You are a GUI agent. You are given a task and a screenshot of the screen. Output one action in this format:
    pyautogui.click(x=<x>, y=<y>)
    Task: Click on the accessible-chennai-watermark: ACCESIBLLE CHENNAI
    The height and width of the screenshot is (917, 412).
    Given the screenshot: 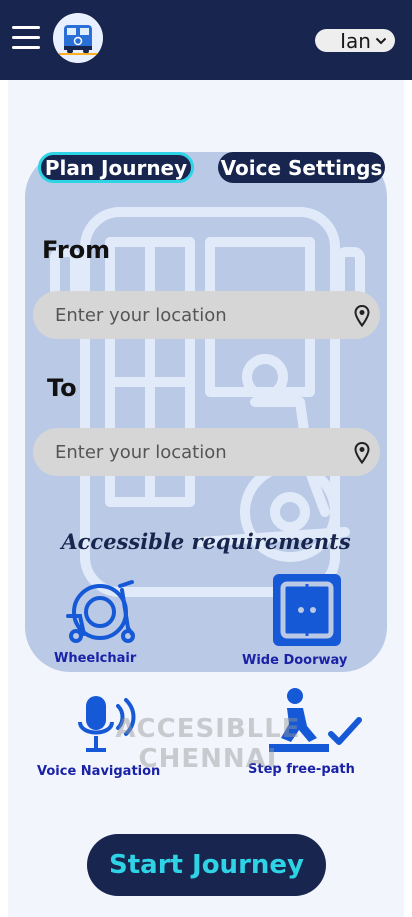 What is the action you would take?
    pyautogui.click(x=208, y=746)
    